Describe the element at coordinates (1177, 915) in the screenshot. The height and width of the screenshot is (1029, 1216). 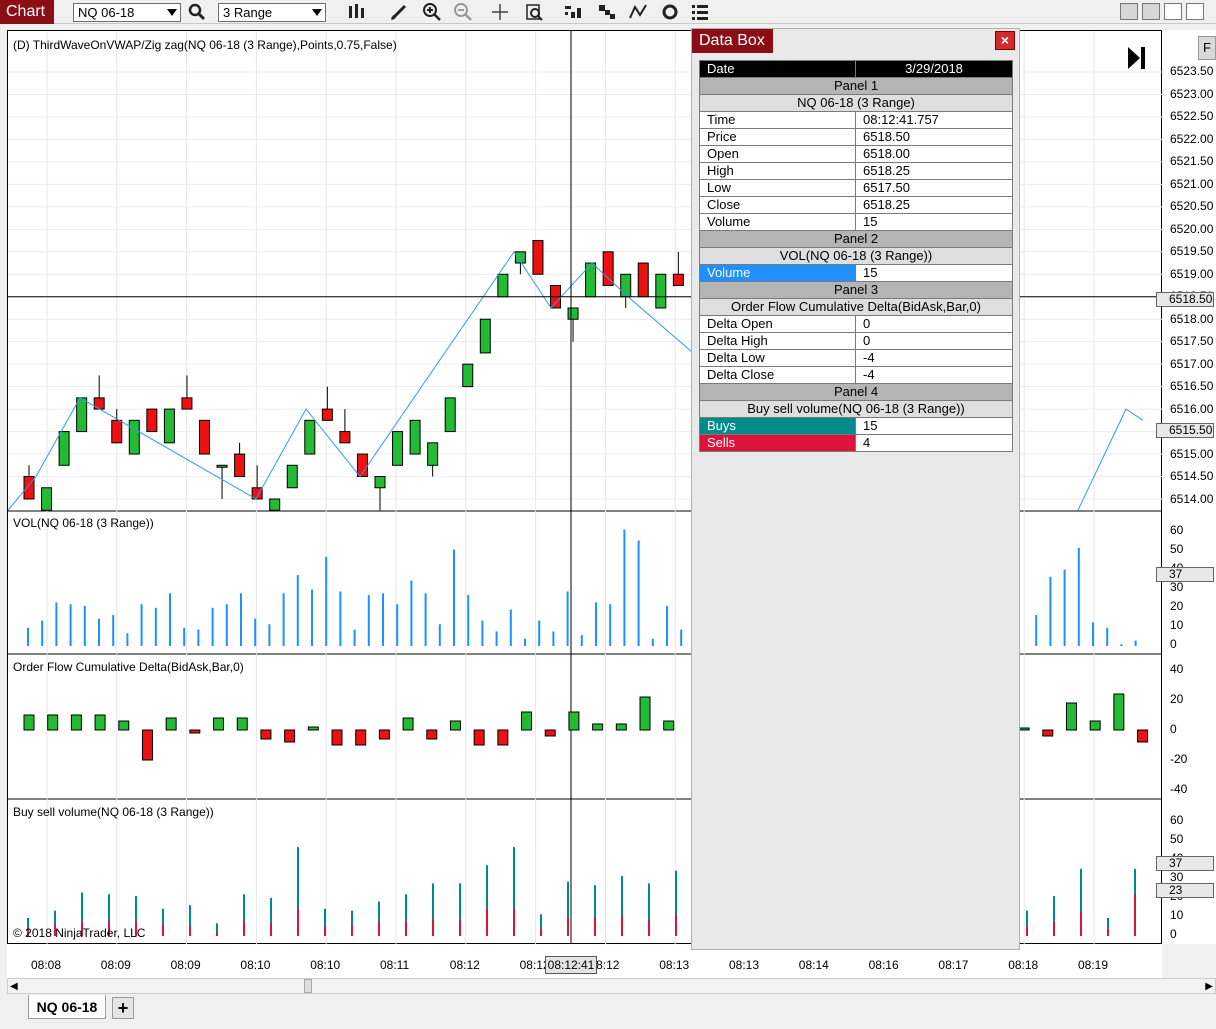
I see `buysell-tick: 10` at that location.